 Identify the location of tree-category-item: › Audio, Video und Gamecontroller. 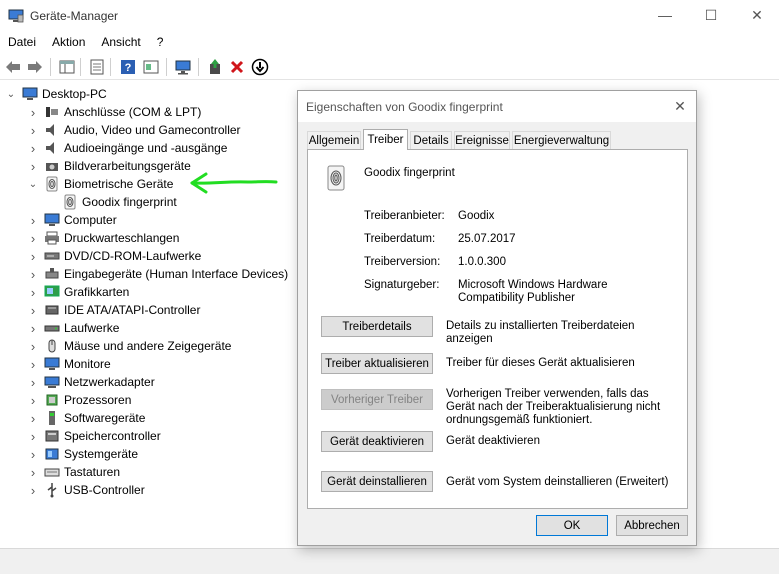
(136, 130).